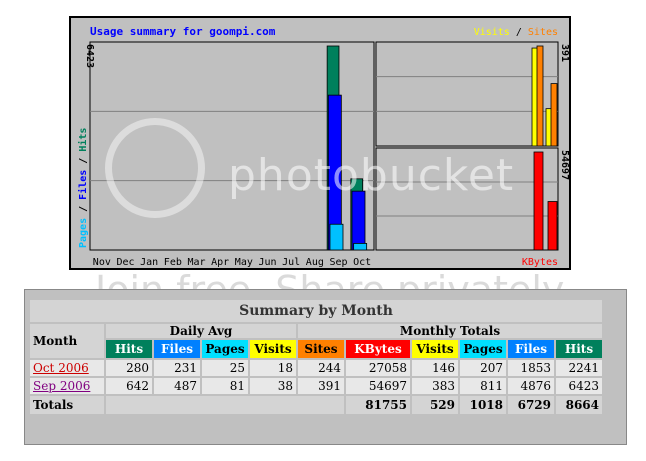  Describe the element at coordinates (378, 386) in the screenshot. I see `value-cell: 54697` at that location.